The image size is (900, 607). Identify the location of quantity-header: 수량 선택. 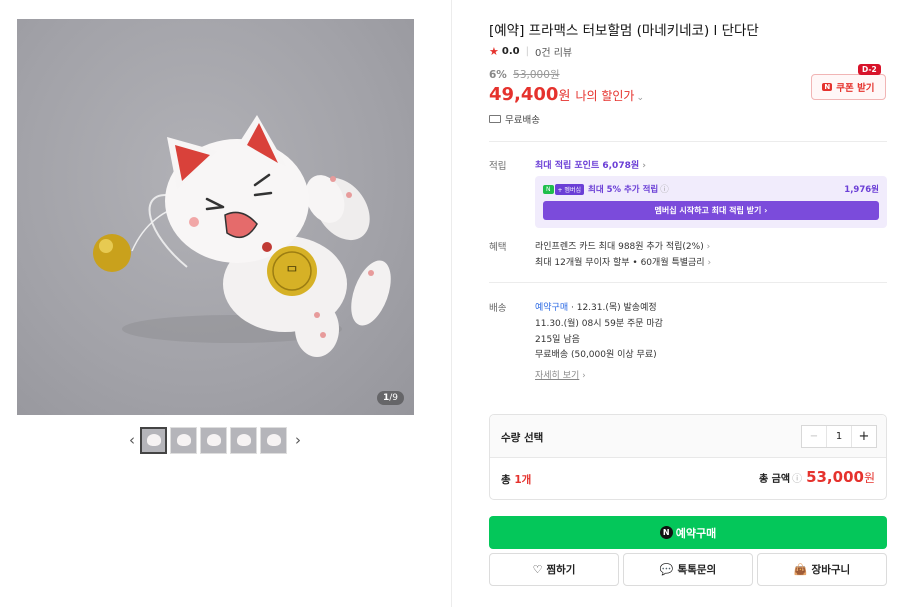
(522, 438).